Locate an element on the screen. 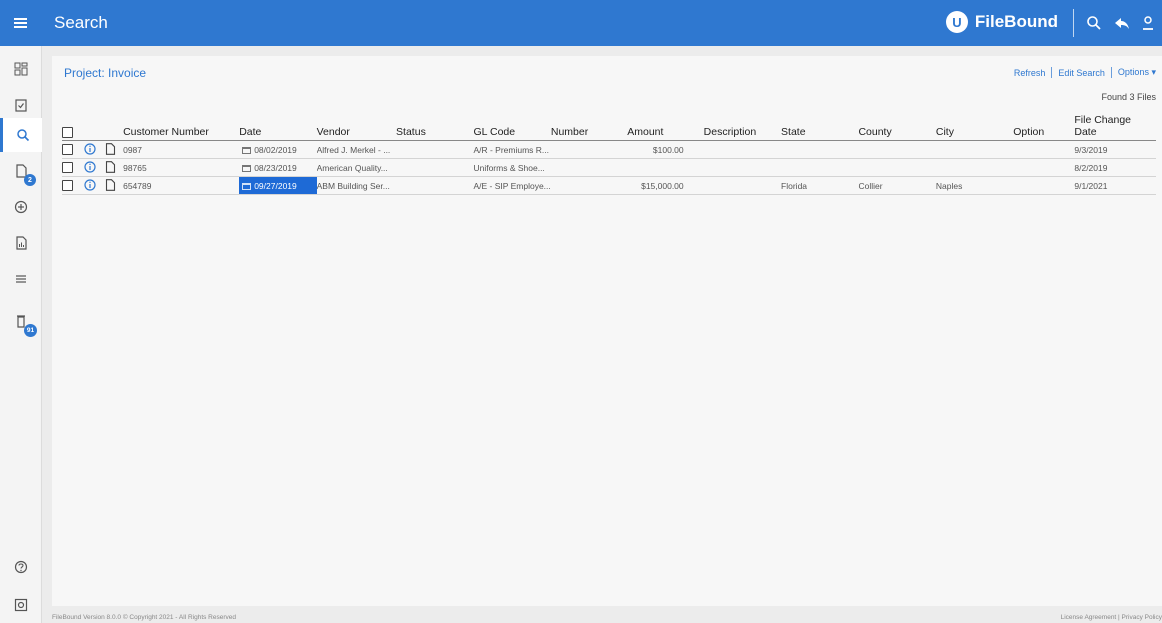 This screenshot has height=623, width=1162. tasks-icon is located at coordinates (21, 105).